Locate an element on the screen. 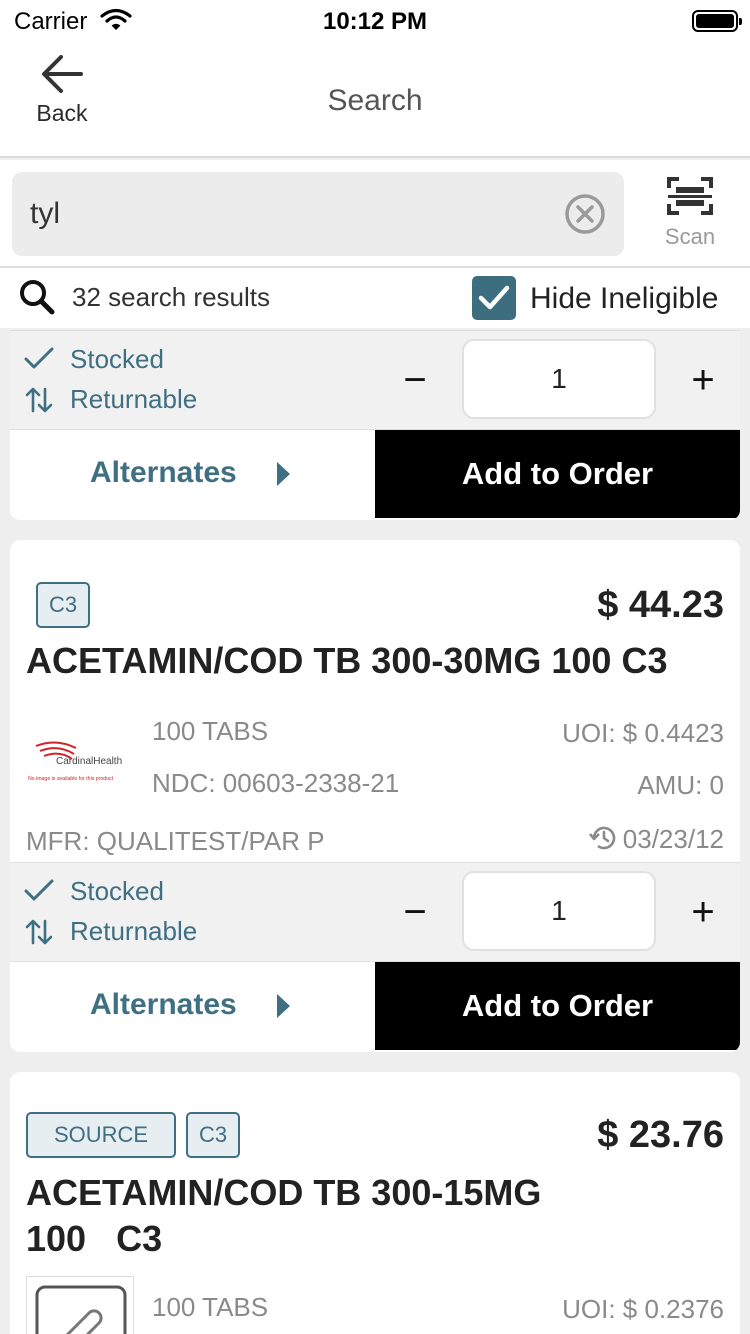 The image size is (750, 1334). checkmark-icon is located at coordinates (494, 297).